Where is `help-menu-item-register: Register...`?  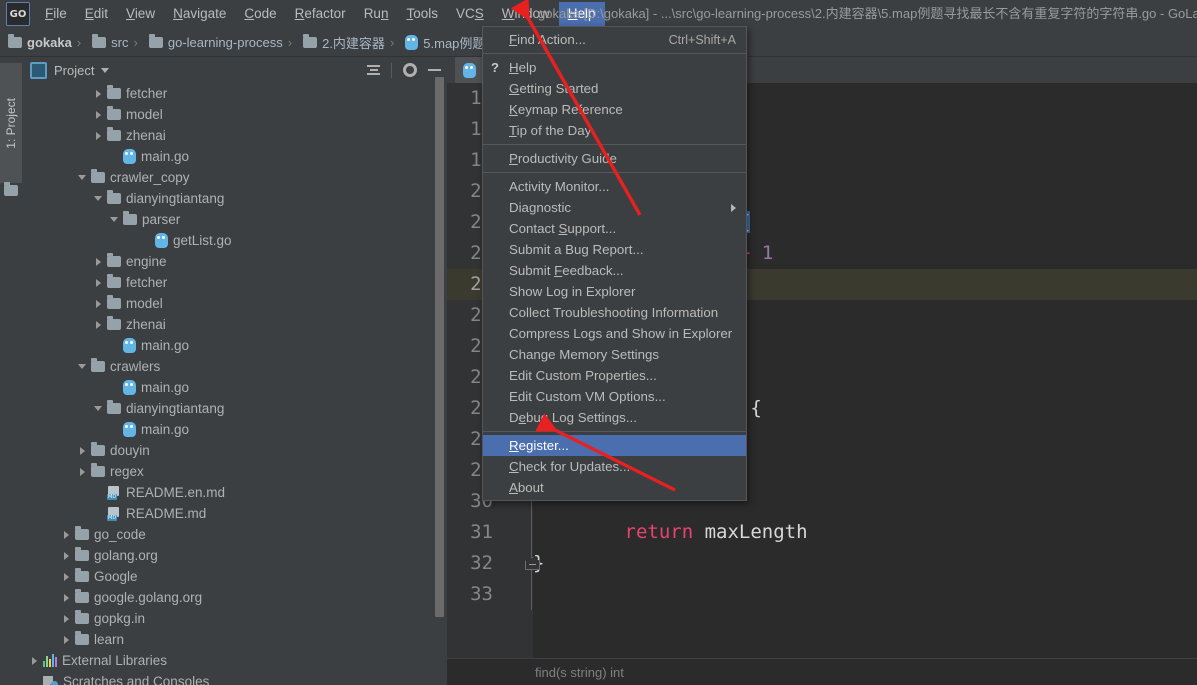 help-menu-item-register: Register... is located at coordinates (614, 445).